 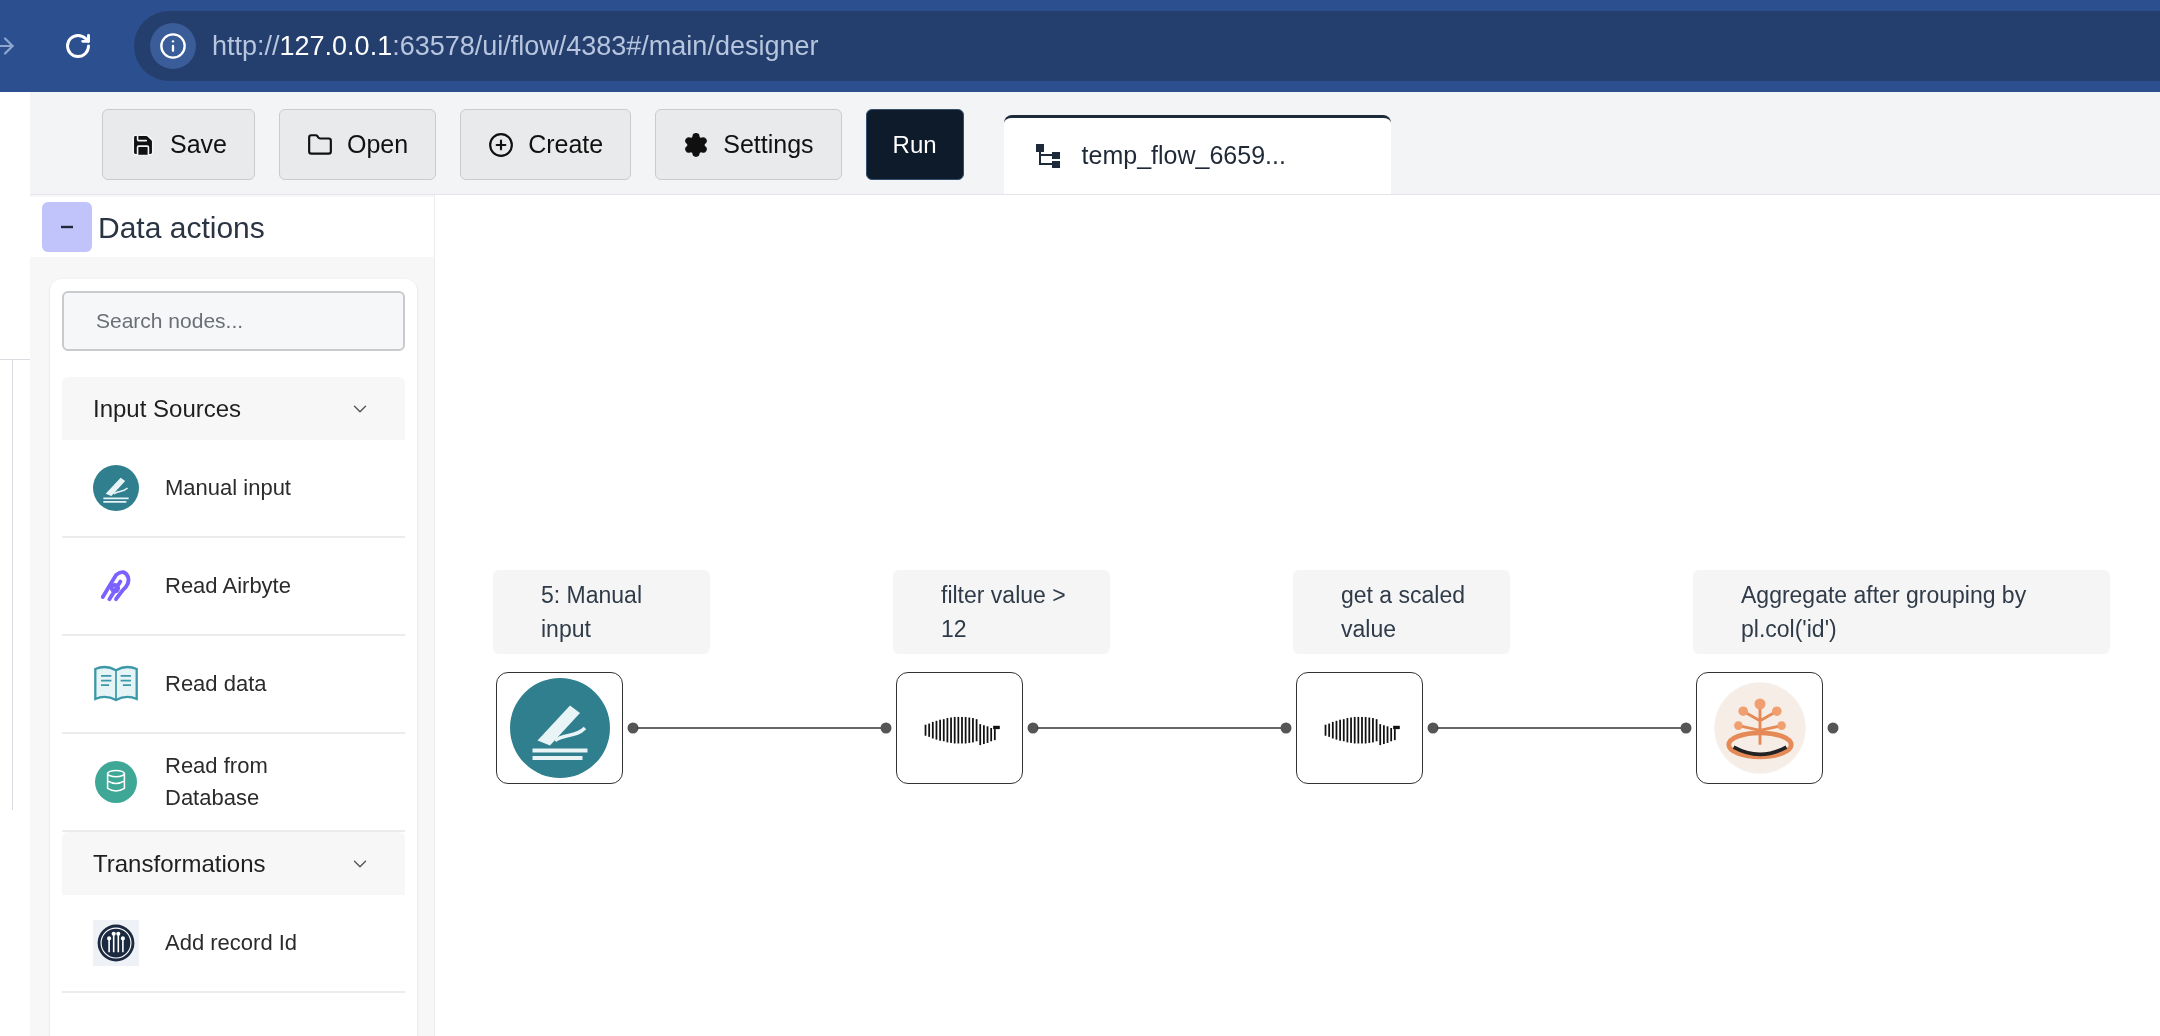 I want to click on address-field: http://127.0.0.1:63578/ui/flow/4383#/main/designer, so click(x=1147, y=46).